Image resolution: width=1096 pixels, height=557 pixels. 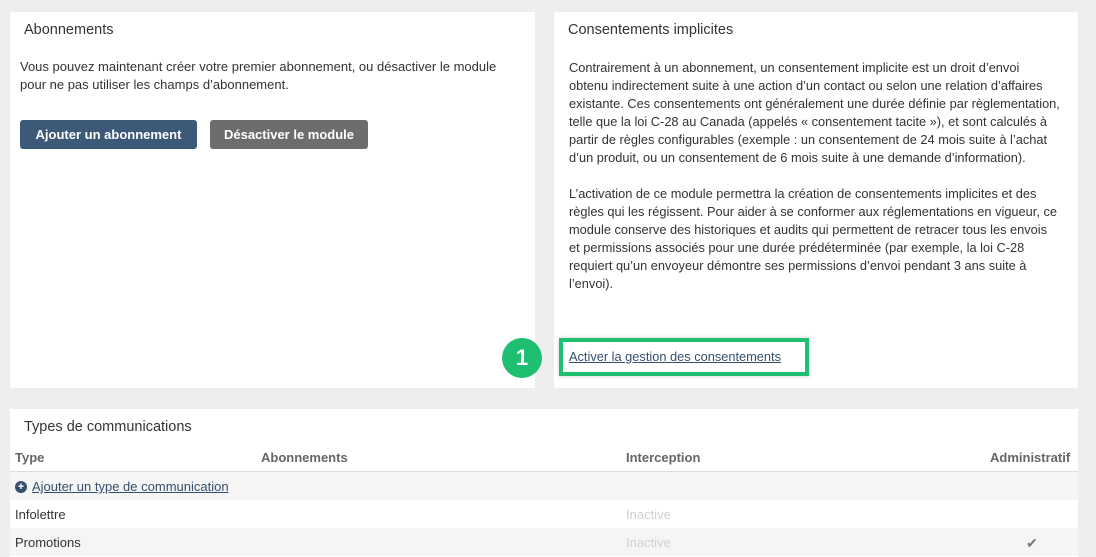 I want to click on add-subscription-button: Ajouter un abonnement, so click(x=108, y=134).